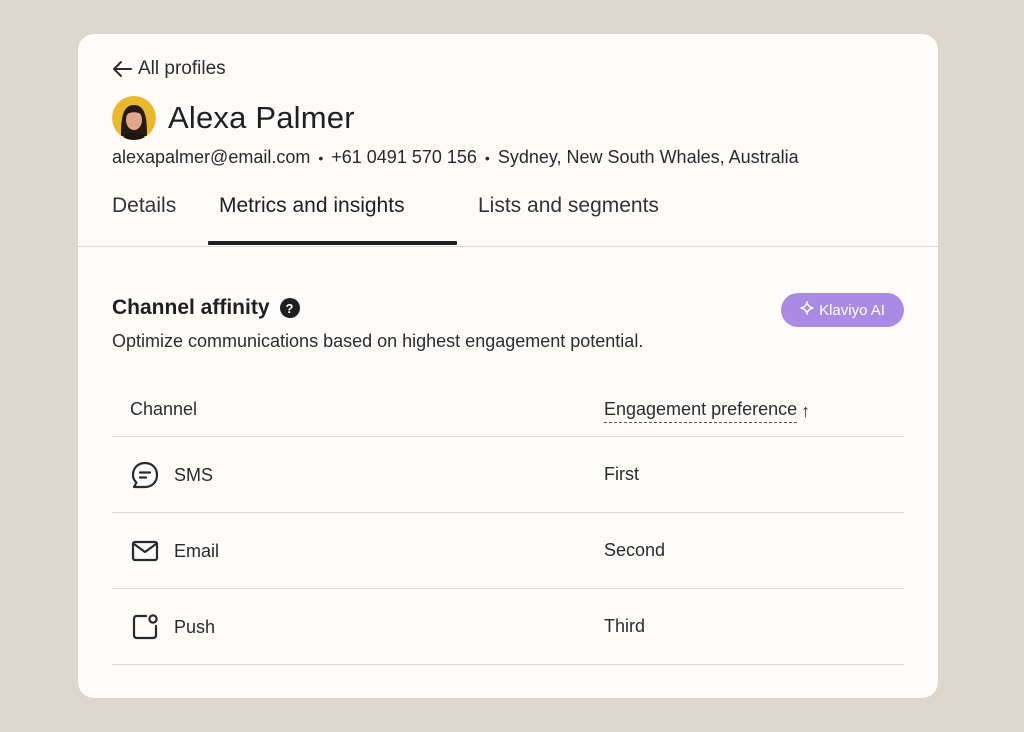  What do you see at coordinates (122, 69) in the screenshot?
I see `arrow-left-icon` at bounding box center [122, 69].